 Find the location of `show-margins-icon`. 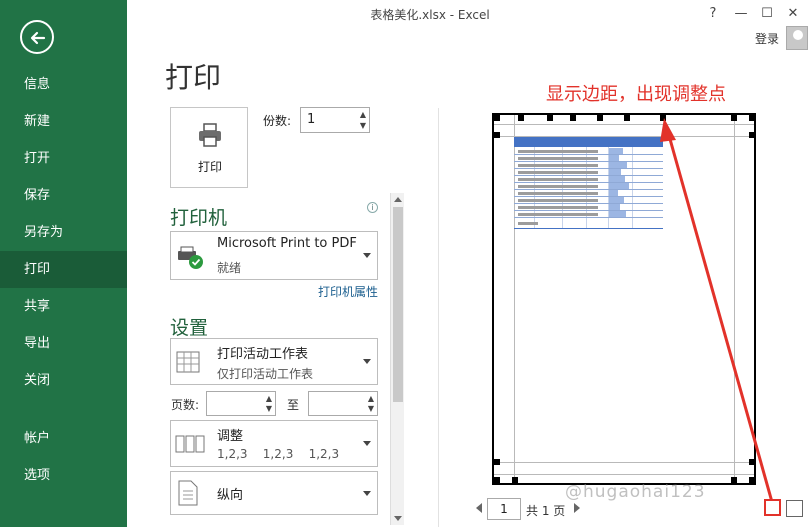

show-margins-icon is located at coordinates (772, 507).